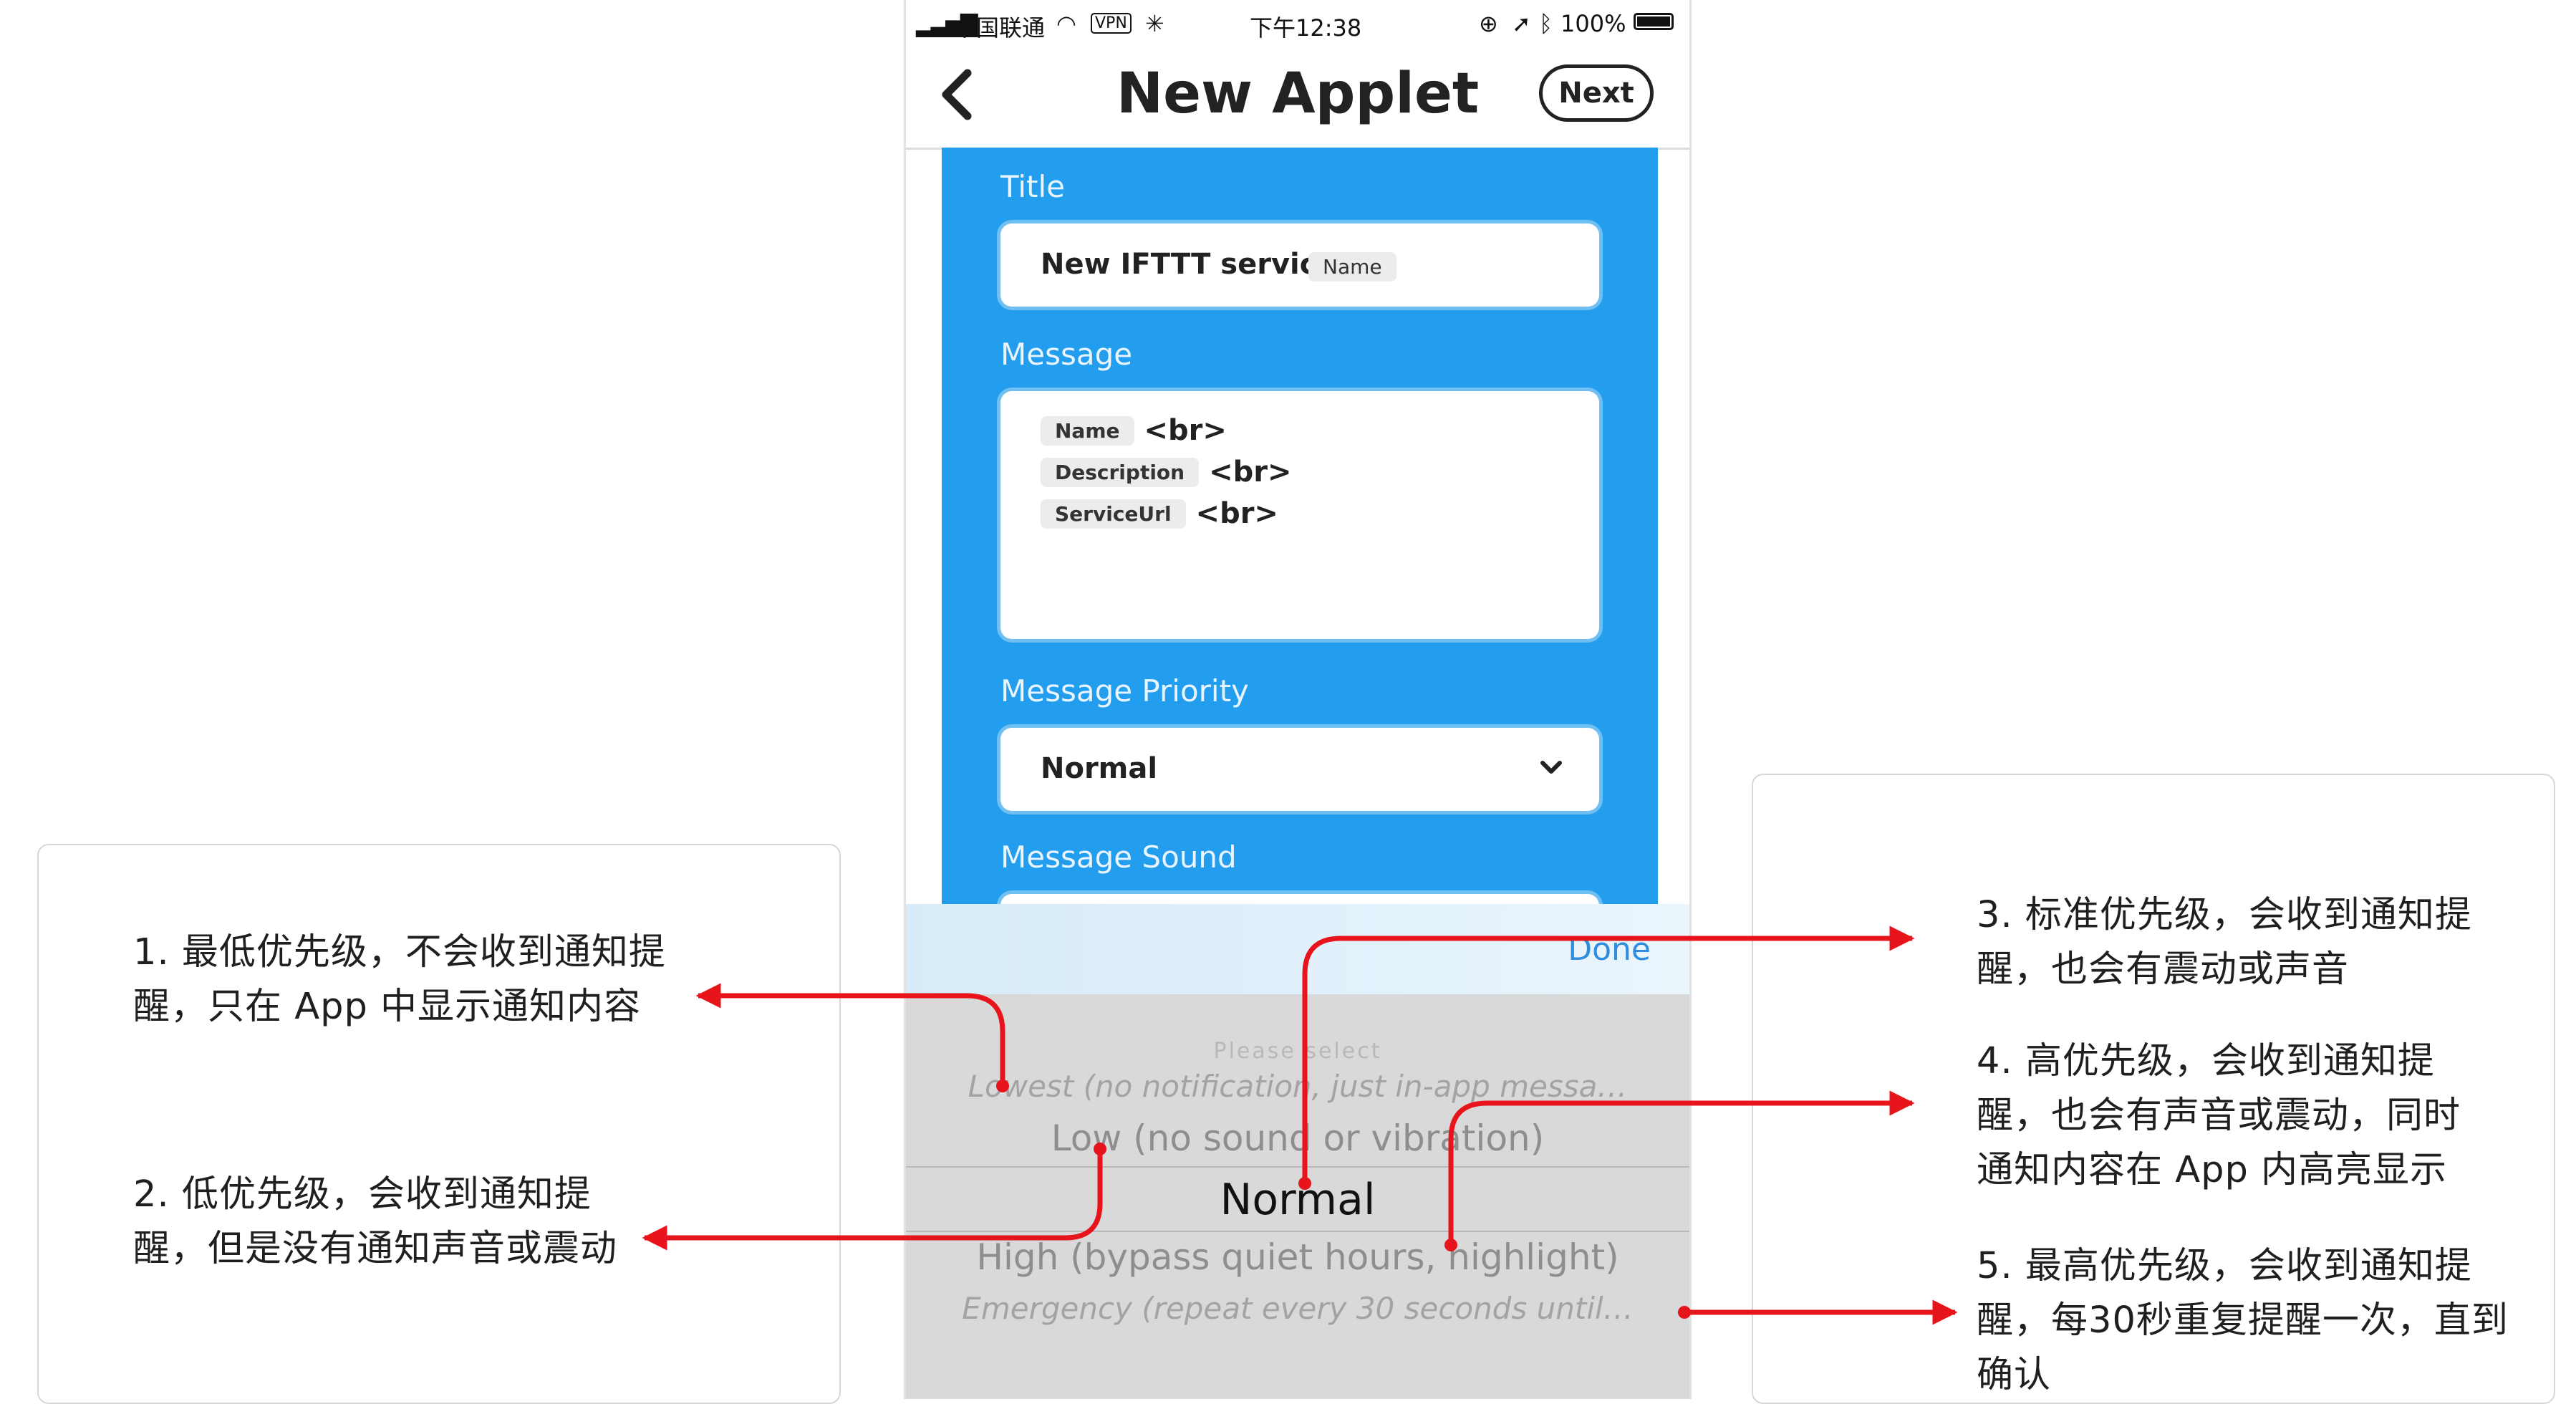 This screenshot has height=1404, width=2576. What do you see at coordinates (1304, 1183) in the screenshot?
I see `arrow-3-dot` at bounding box center [1304, 1183].